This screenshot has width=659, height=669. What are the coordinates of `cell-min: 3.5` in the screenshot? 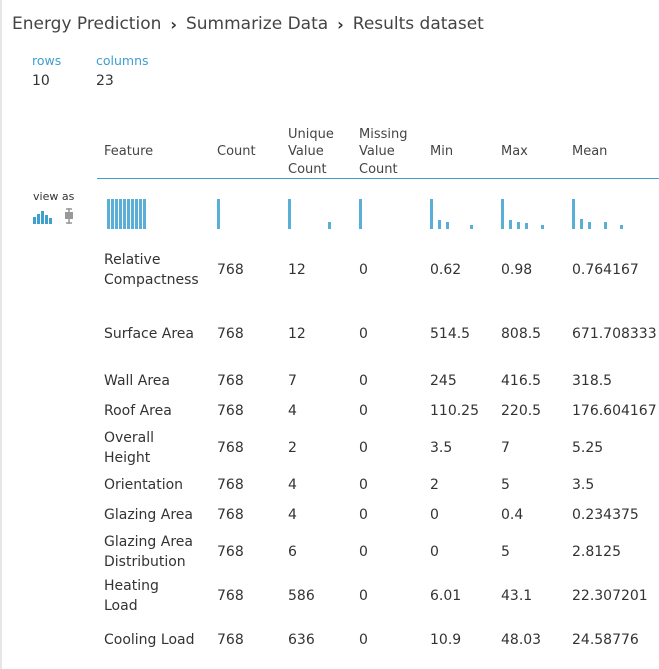 It's located at (441, 448).